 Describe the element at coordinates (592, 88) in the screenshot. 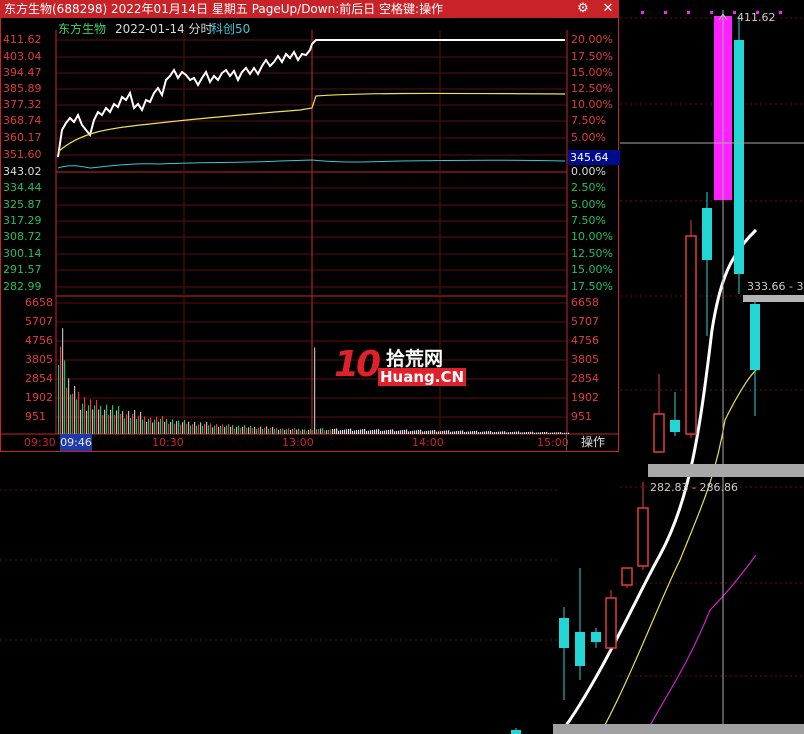

I see `percent-label-3: 12.50%` at that location.